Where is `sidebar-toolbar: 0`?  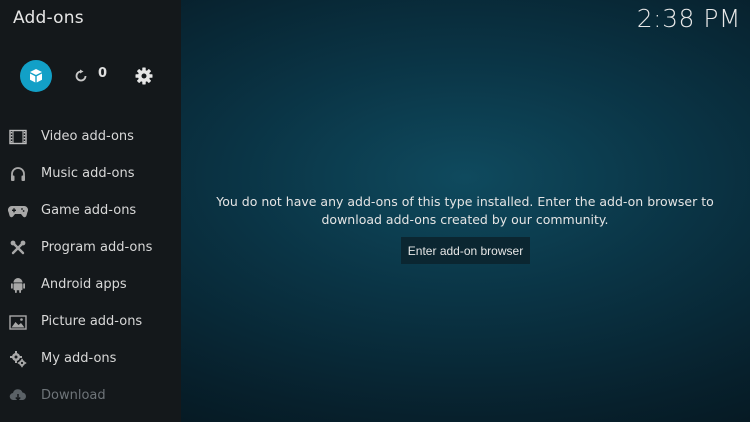 sidebar-toolbar: 0 is located at coordinates (95, 76).